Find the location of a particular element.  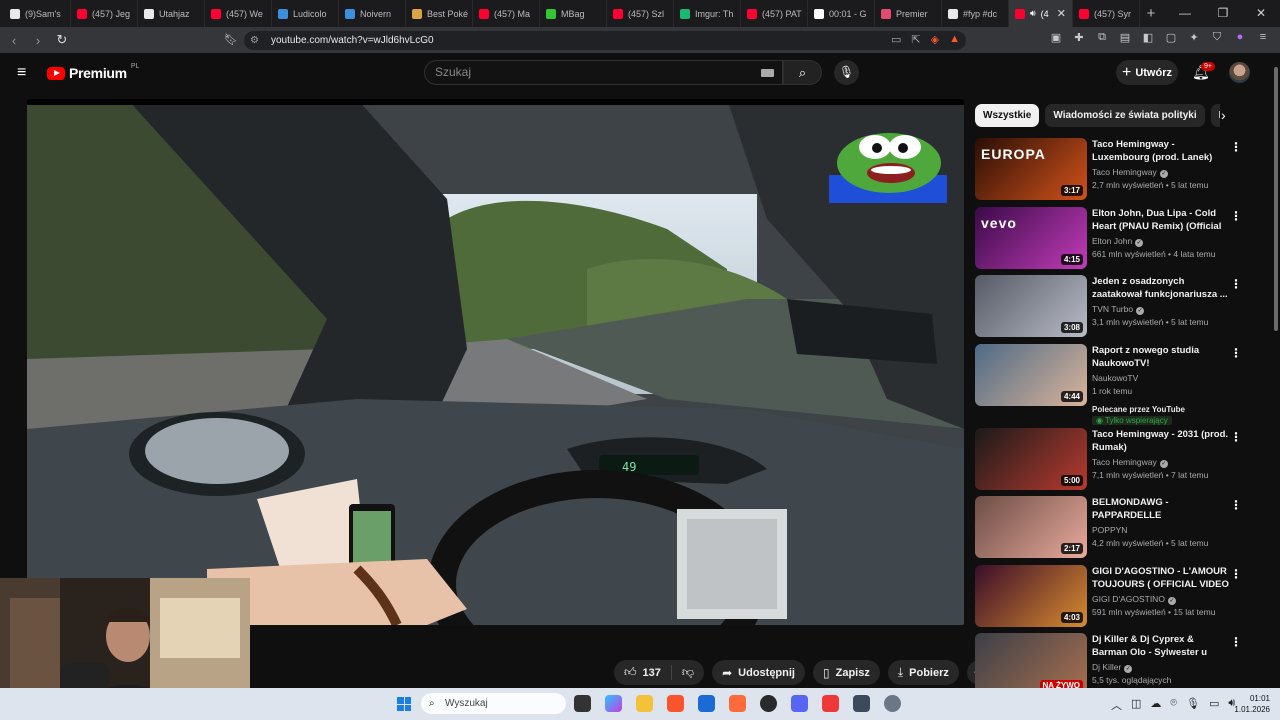

browser-tab: Imgur: Th is located at coordinates (707, 13).